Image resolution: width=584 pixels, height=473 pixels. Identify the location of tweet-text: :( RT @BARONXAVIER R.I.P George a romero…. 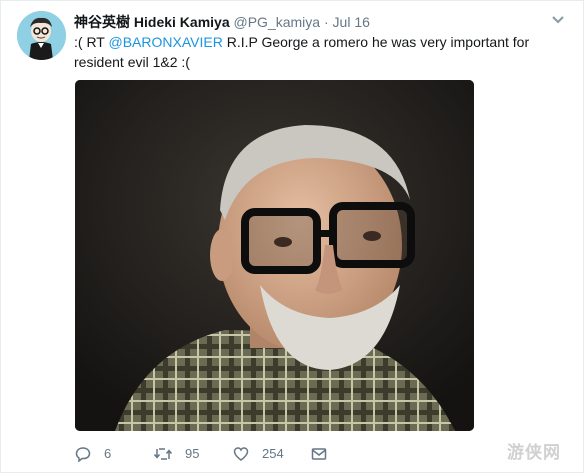
(309, 52).